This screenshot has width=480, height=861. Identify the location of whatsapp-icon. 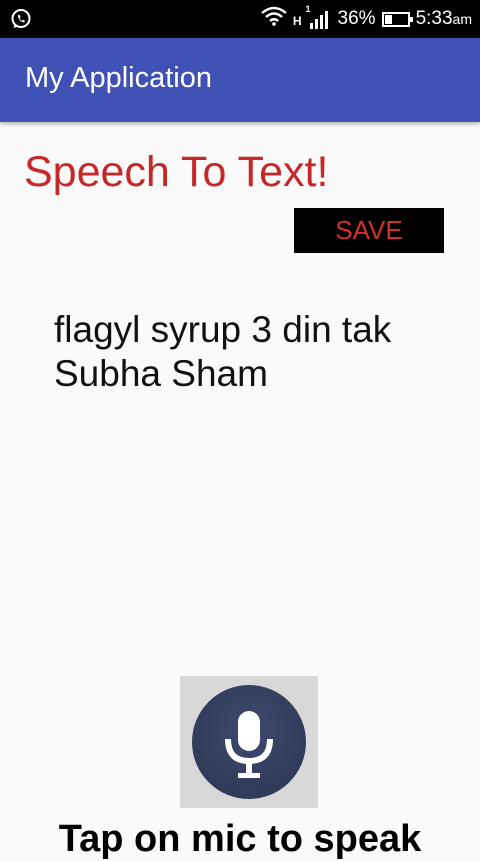
(21, 19).